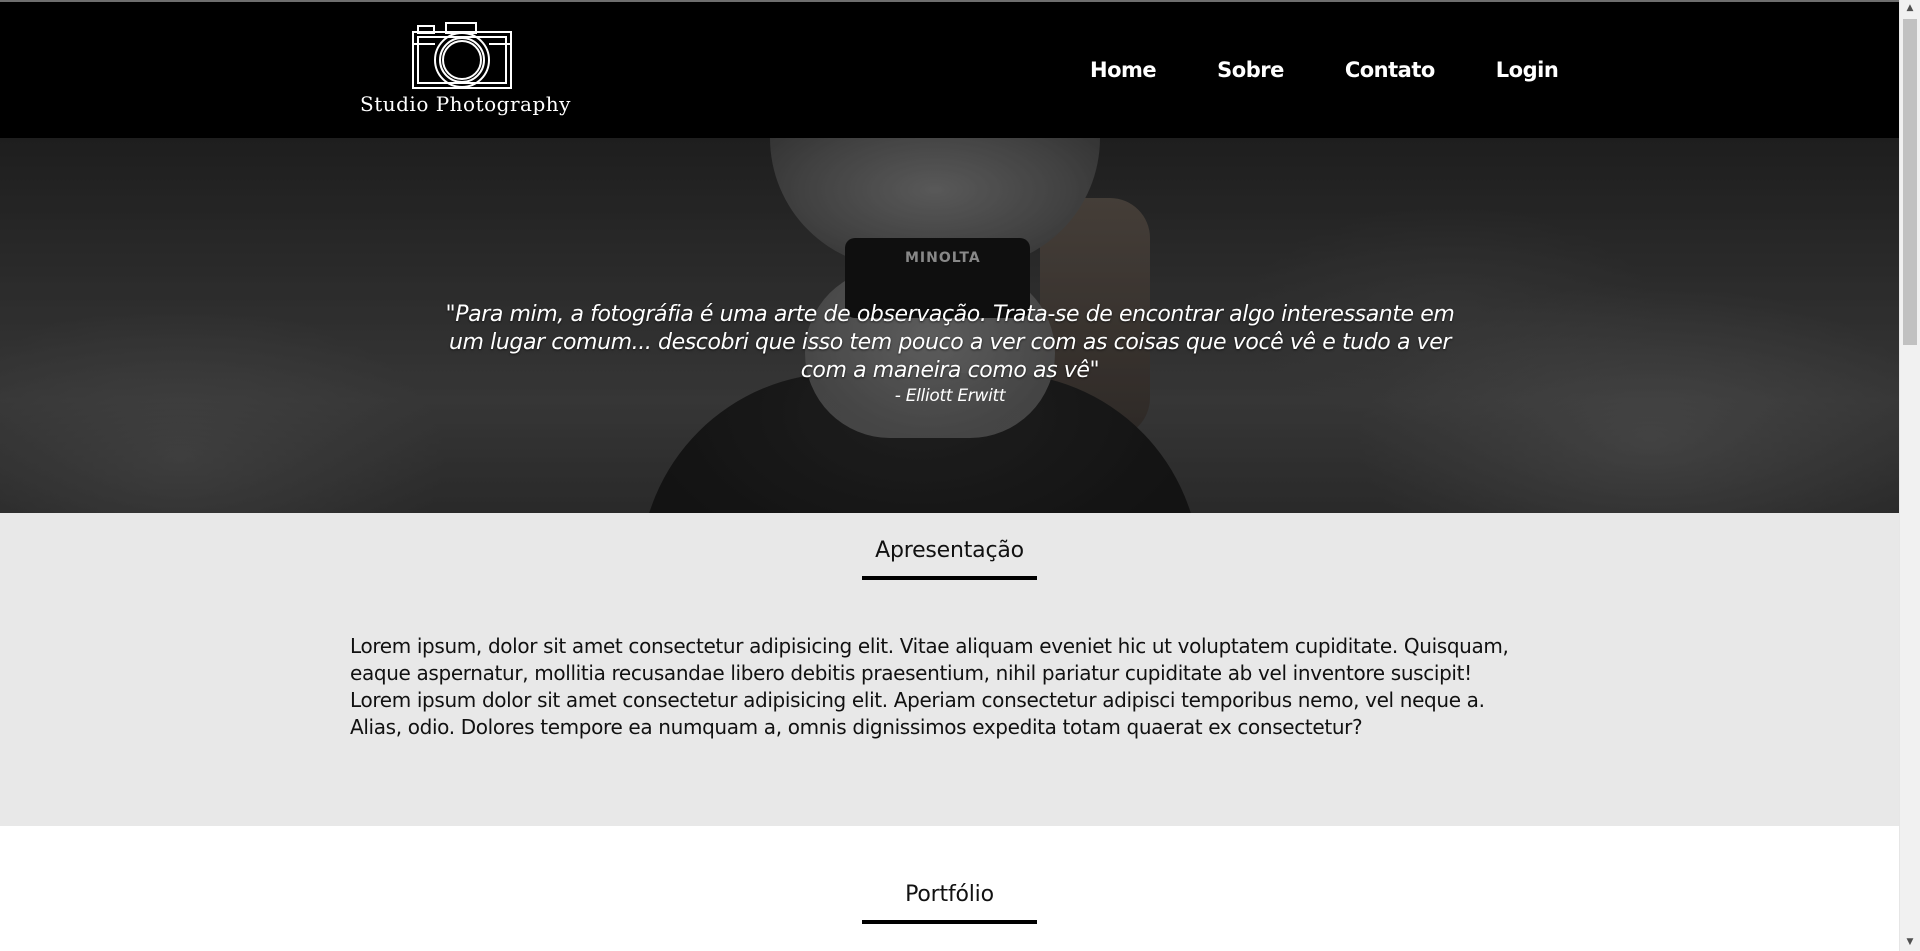 Image resolution: width=1920 pixels, height=951 pixels. Describe the element at coordinates (1527, 73) in the screenshot. I see `nav-login: Login` at that location.